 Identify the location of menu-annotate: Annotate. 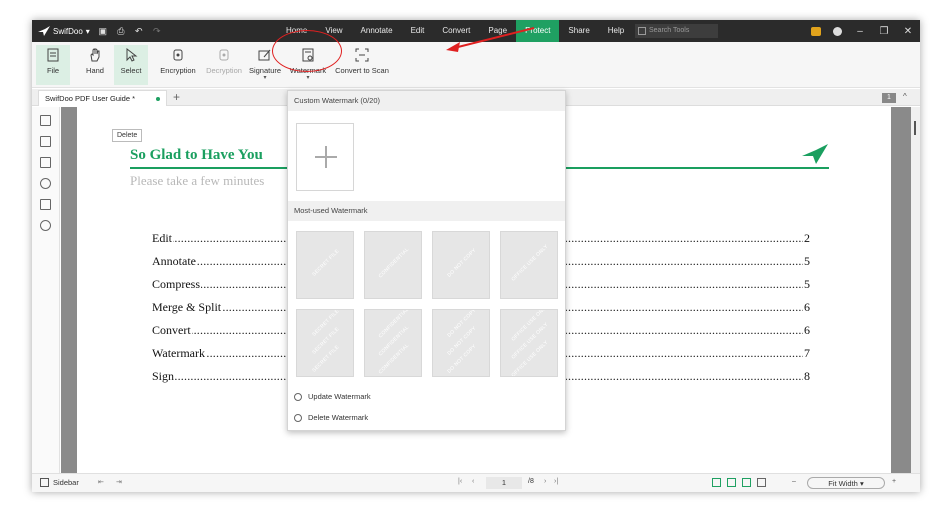
(377, 31).